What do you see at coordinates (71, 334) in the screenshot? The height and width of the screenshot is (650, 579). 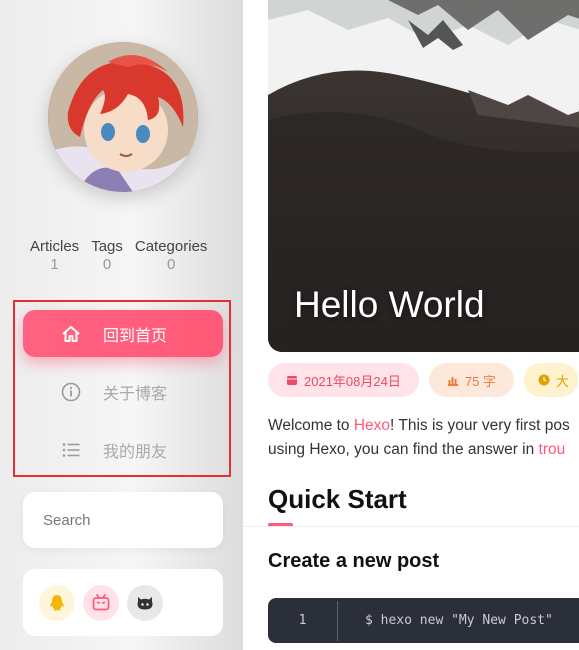 I see `home-icon` at bounding box center [71, 334].